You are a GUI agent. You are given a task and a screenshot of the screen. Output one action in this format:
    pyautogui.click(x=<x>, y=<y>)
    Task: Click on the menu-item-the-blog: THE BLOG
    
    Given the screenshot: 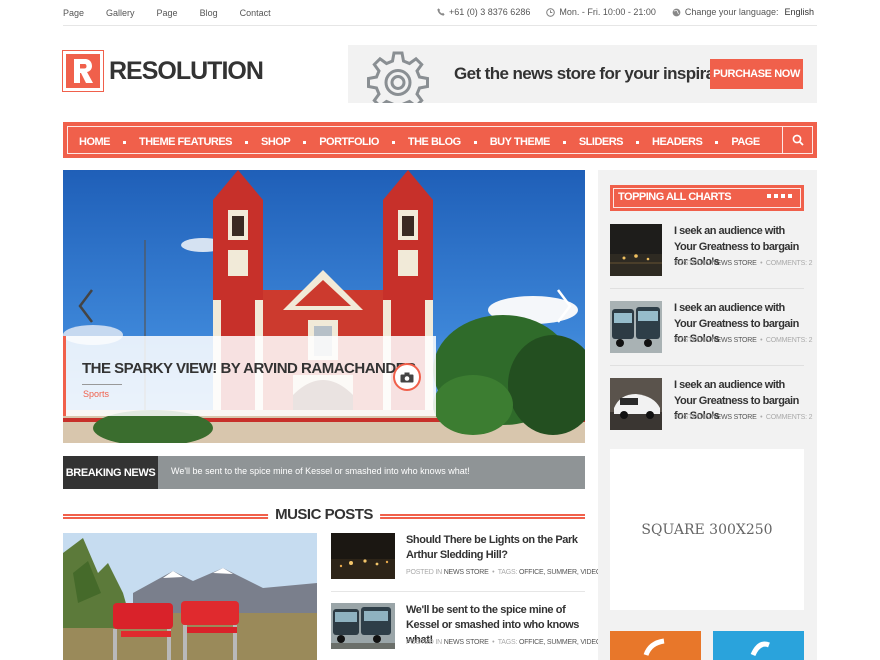 What is the action you would take?
    pyautogui.click(x=449, y=142)
    